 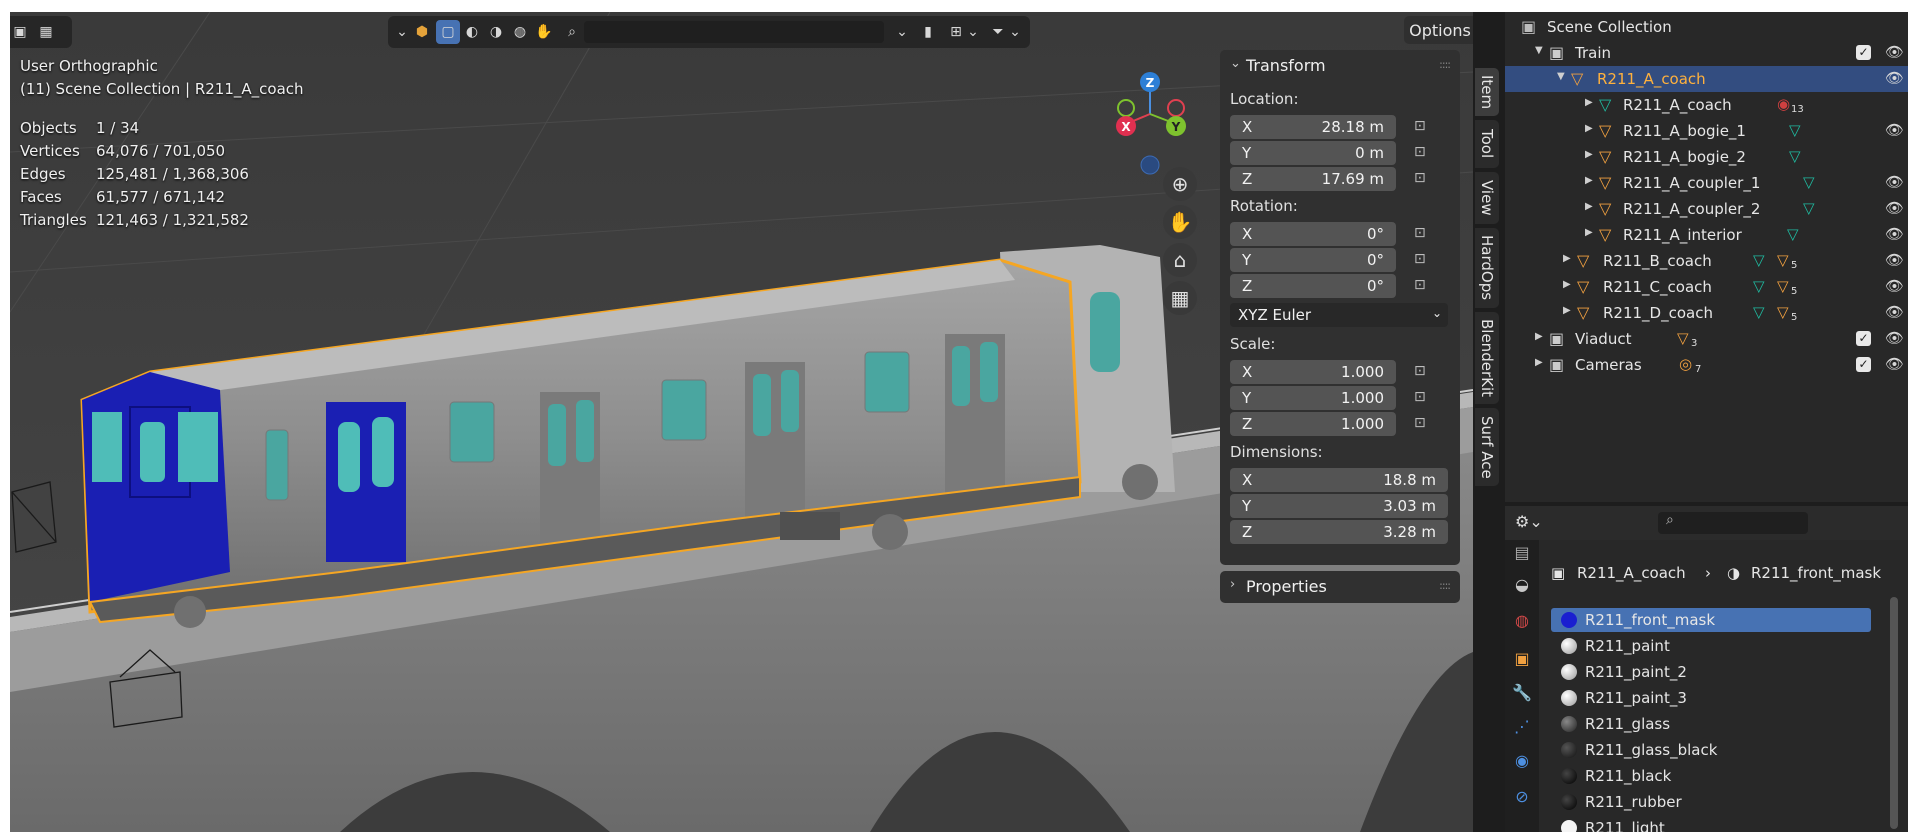 What do you see at coordinates (1235, 63) in the screenshot?
I see `collapse-arrow-icon: ⌄` at bounding box center [1235, 63].